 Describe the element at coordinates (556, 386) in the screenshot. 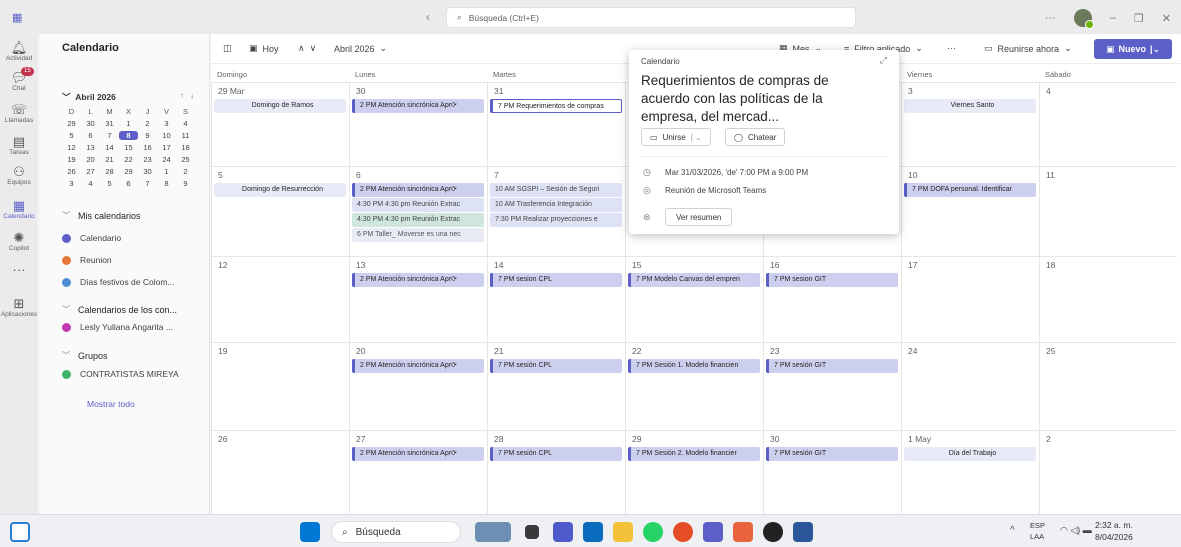

I see `day-cell: 21 7 PM sesión CPL` at that location.